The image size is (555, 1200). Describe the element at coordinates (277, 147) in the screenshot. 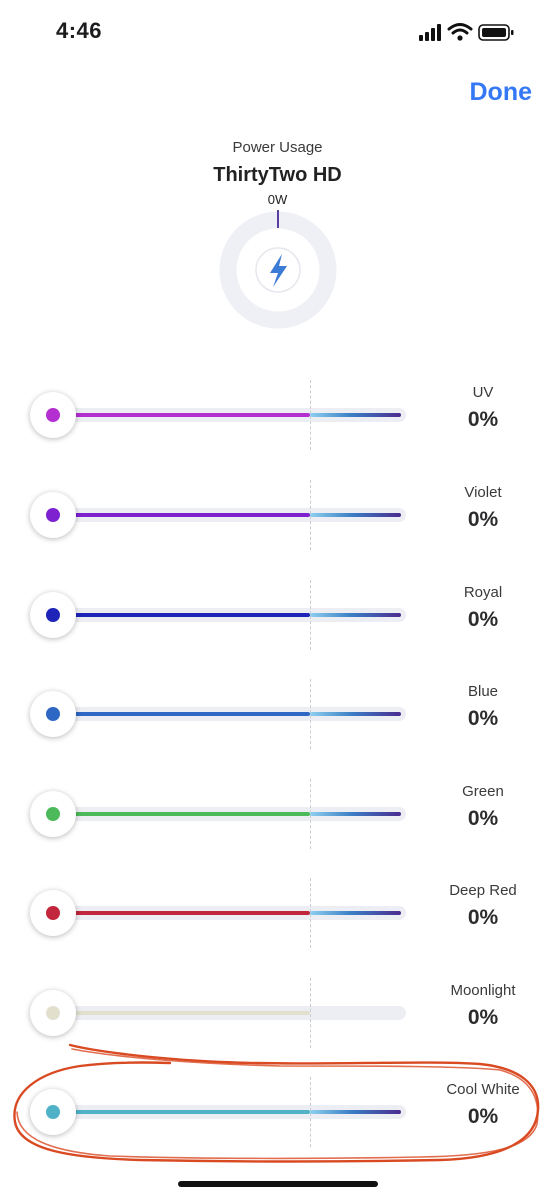

I see `power-usage-label: Power Usage` at that location.